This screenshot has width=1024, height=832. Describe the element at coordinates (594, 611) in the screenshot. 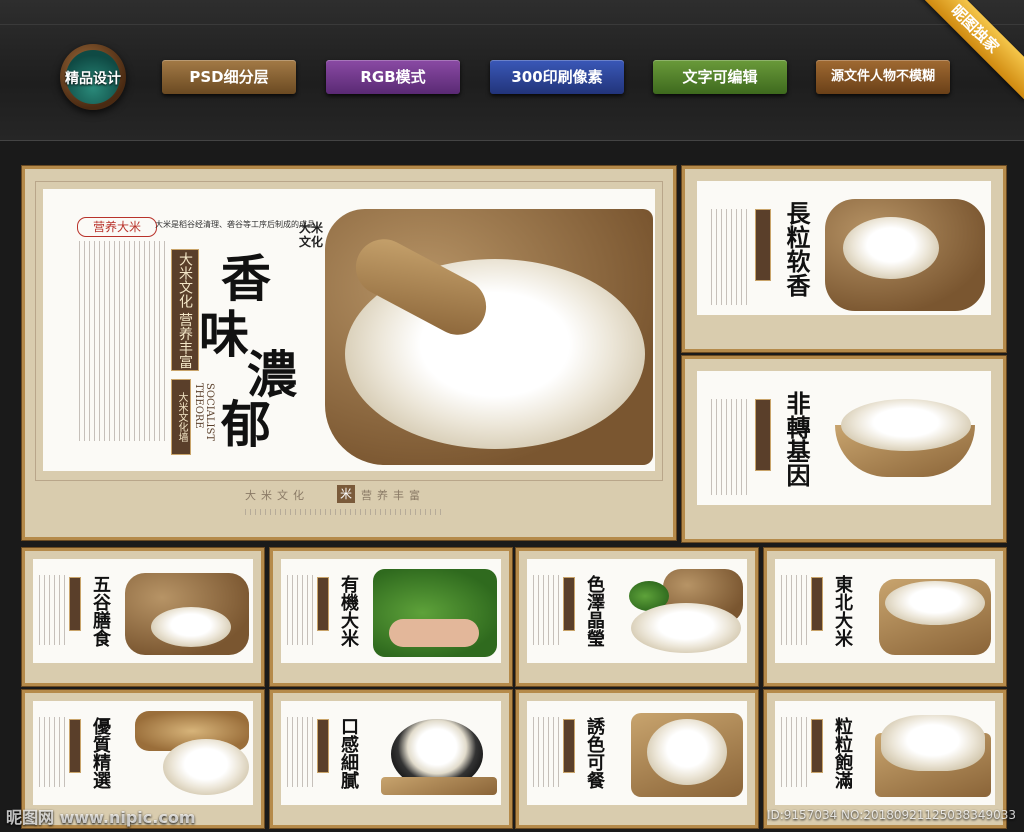

I see `thumb-title: 色澤晶瑩` at that location.